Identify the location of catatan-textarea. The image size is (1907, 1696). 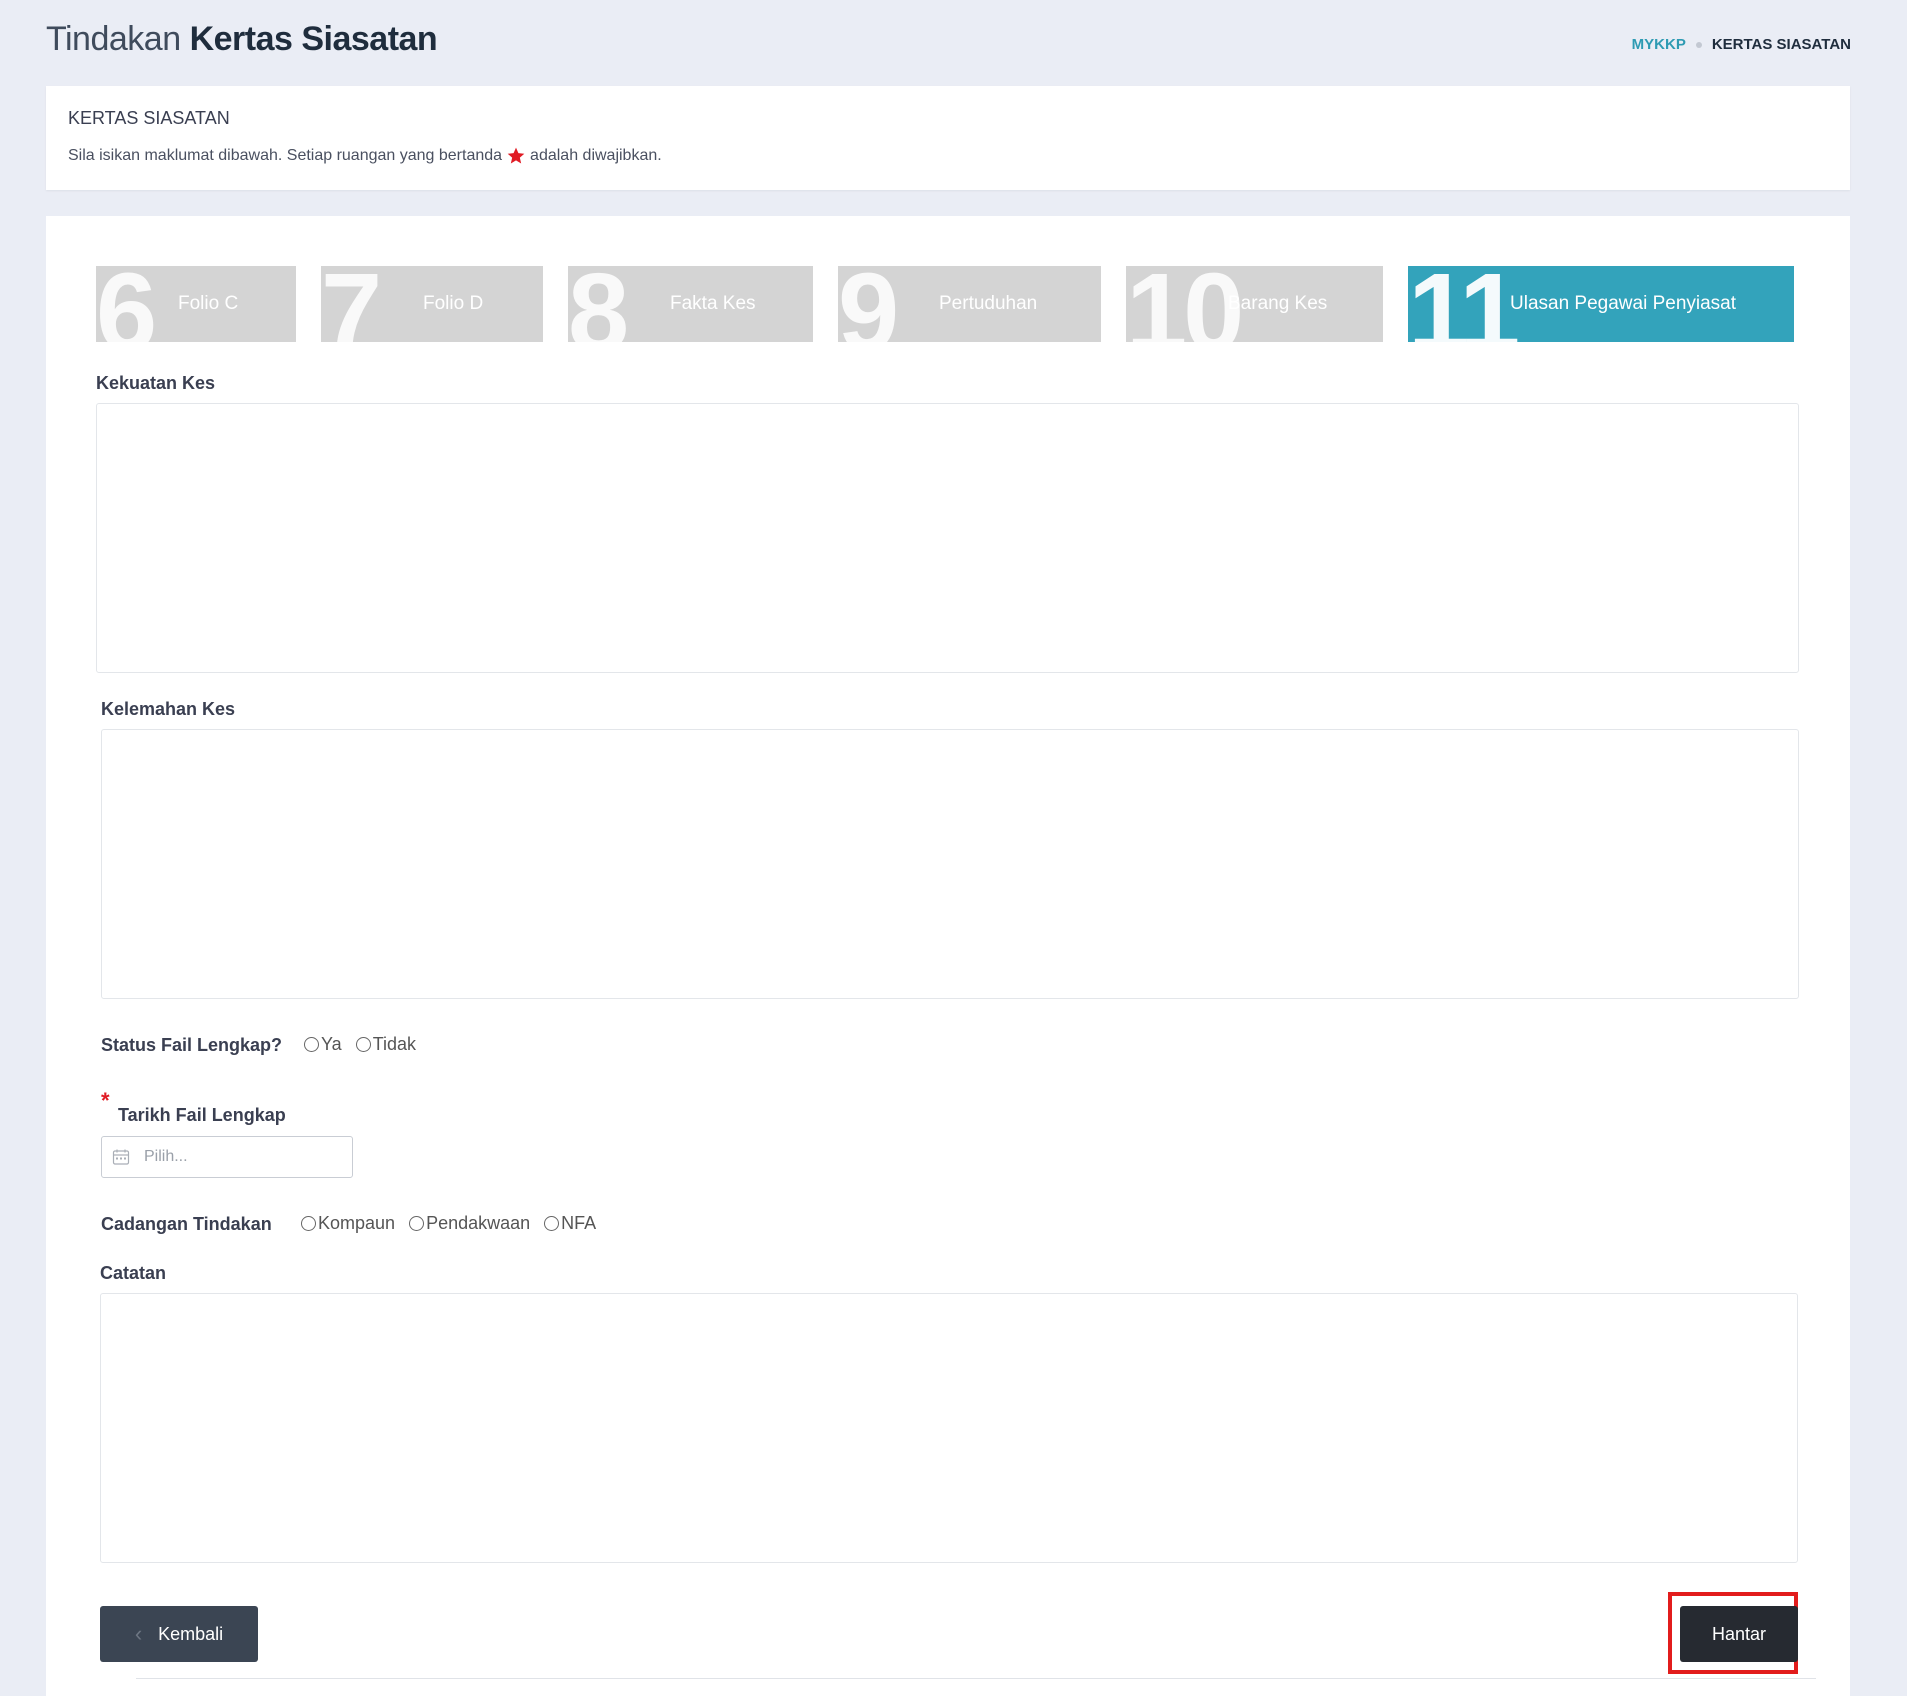
(949, 1428).